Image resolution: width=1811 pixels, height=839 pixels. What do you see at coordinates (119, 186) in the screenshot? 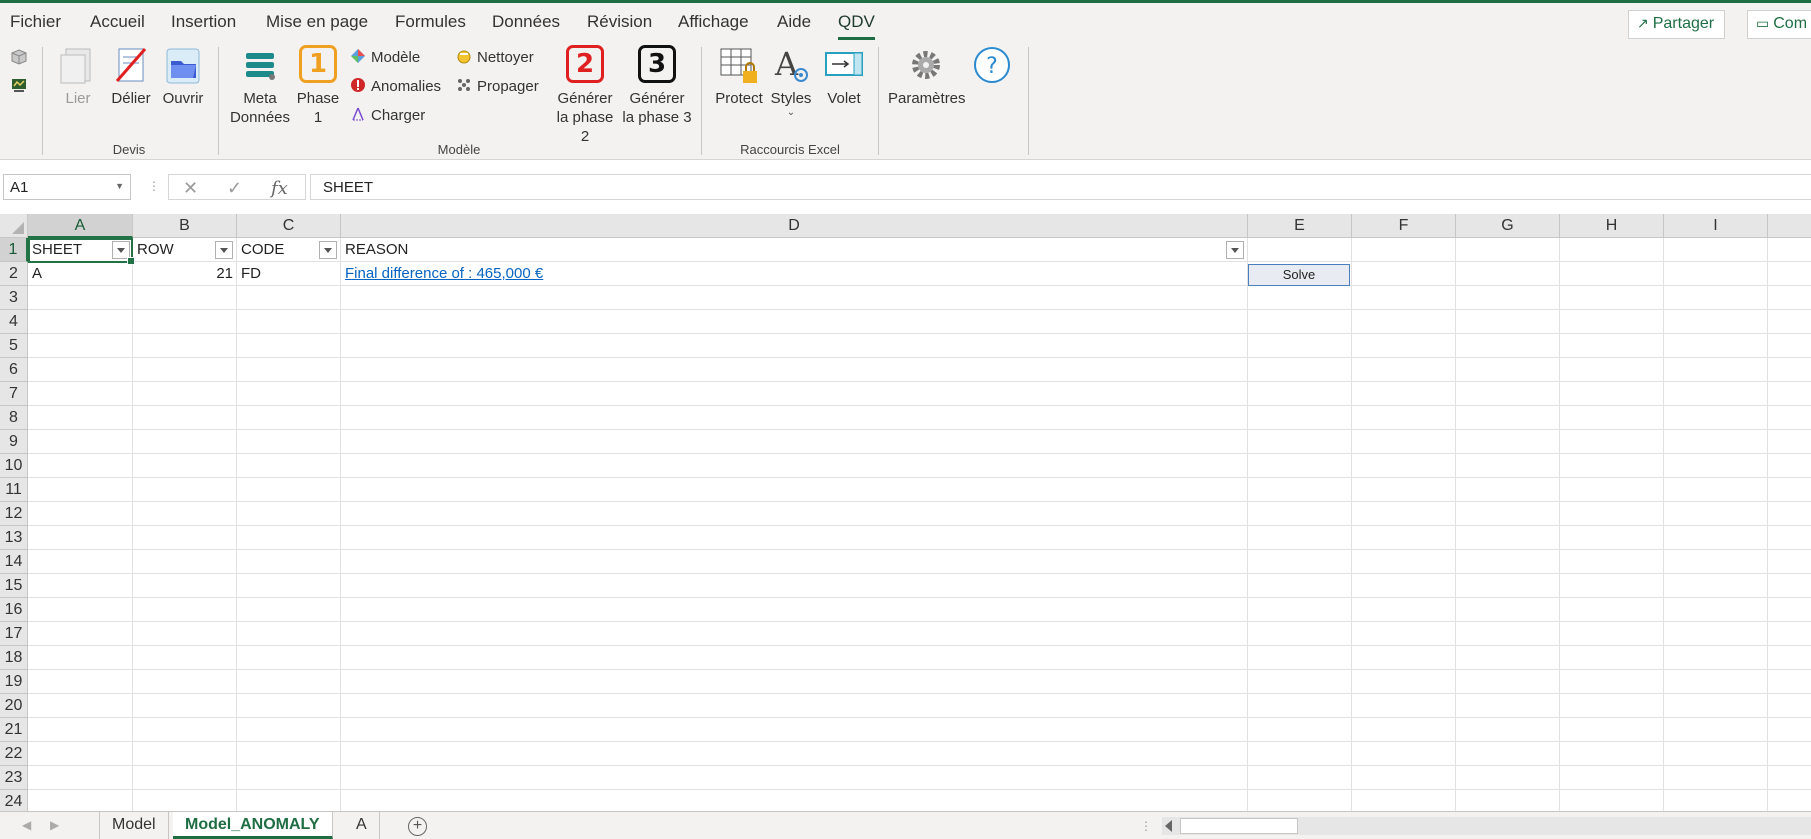
I see `chevron-down-icon: ▼` at bounding box center [119, 186].